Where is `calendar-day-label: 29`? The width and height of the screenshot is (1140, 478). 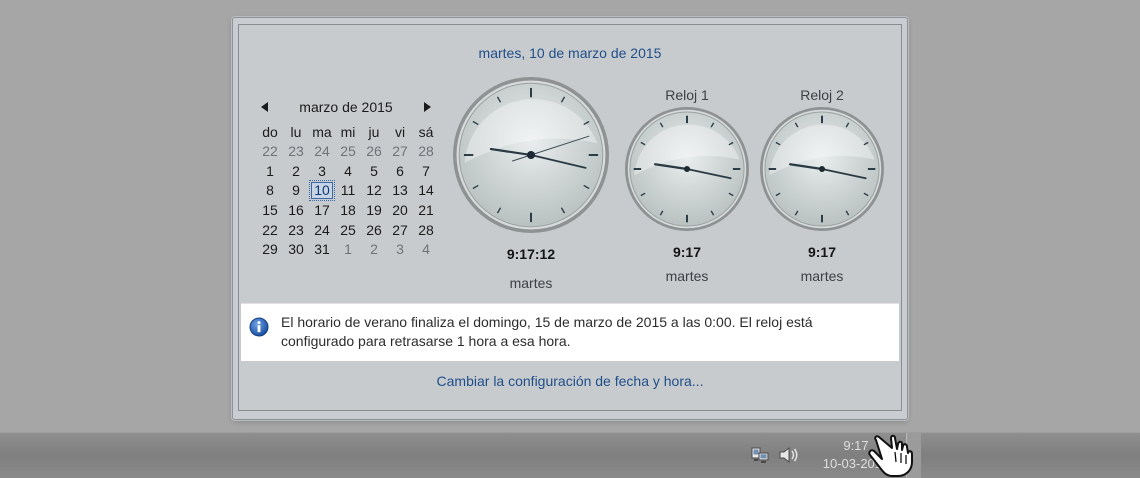 calendar-day-label: 29 is located at coordinates (270, 249).